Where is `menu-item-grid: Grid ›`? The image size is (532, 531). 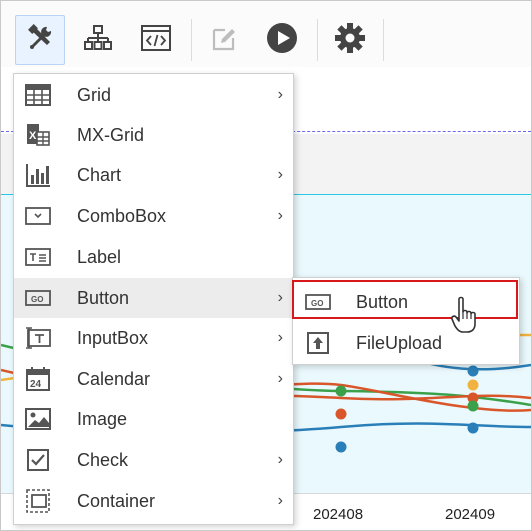
menu-item-grid: Grid › is located at coordinates (153, 95).